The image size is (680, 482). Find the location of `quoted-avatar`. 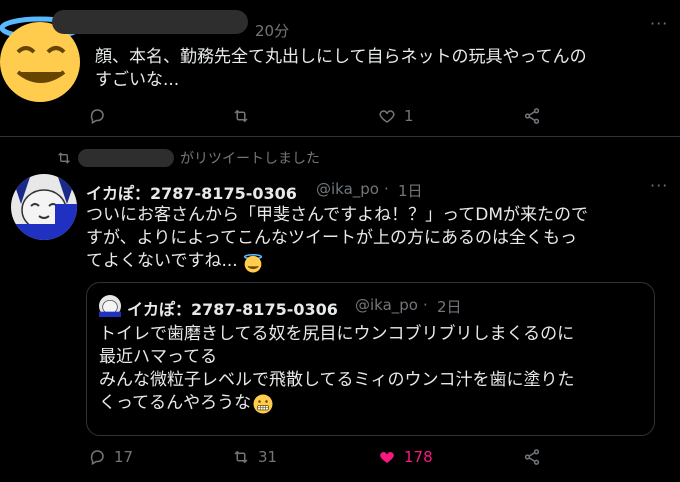

quoted-avatar is located at coordinates (110, 306).